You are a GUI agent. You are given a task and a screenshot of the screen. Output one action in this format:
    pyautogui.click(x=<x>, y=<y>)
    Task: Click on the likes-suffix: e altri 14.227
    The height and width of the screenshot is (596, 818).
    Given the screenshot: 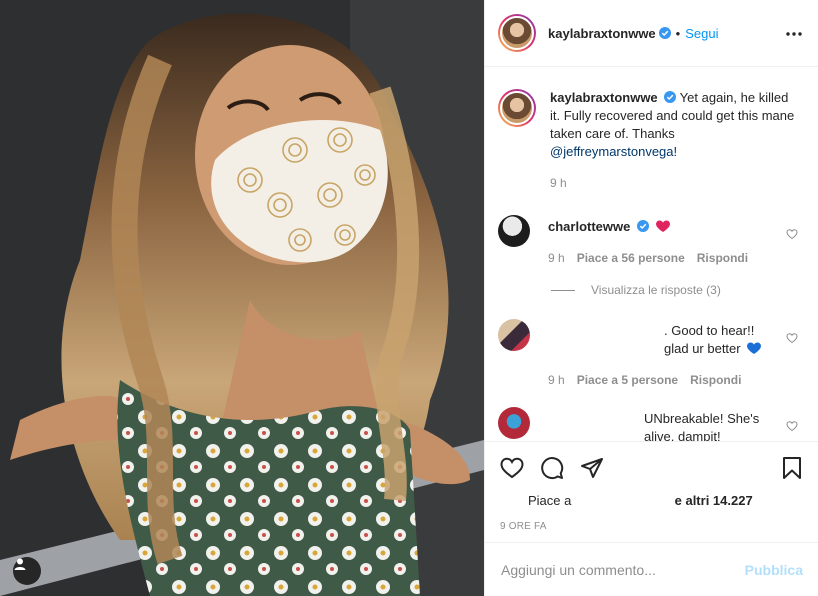 What is the action you would take?
    pyautogui.click(x=713, y=500)
    